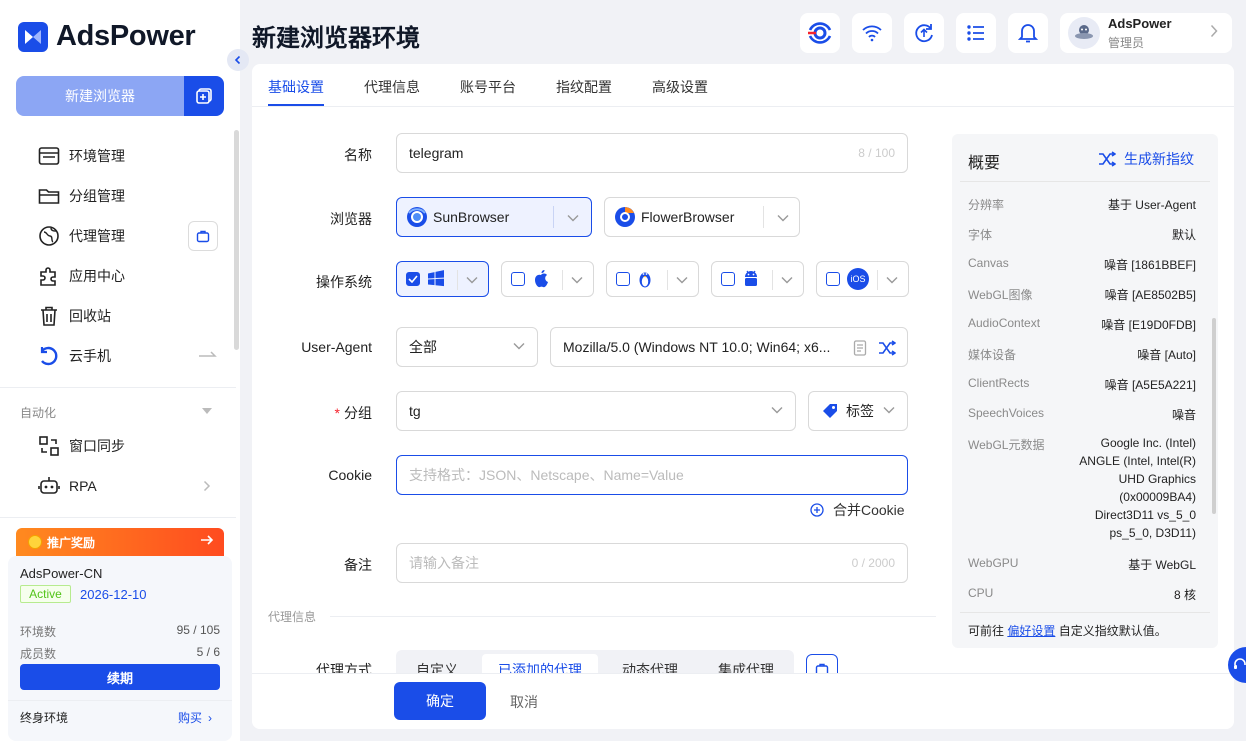 The image size is (1246, 741). I want to click on user-agent-label: User-Agent, so click(336, 347).